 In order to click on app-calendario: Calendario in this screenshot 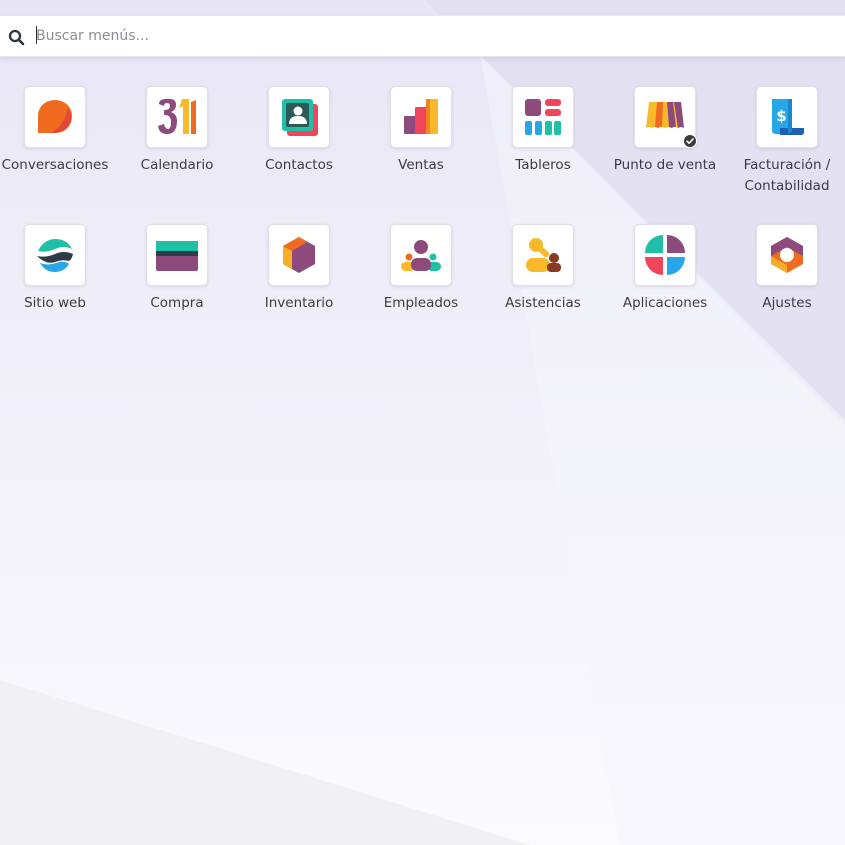, I will do `click(177, 131)`.